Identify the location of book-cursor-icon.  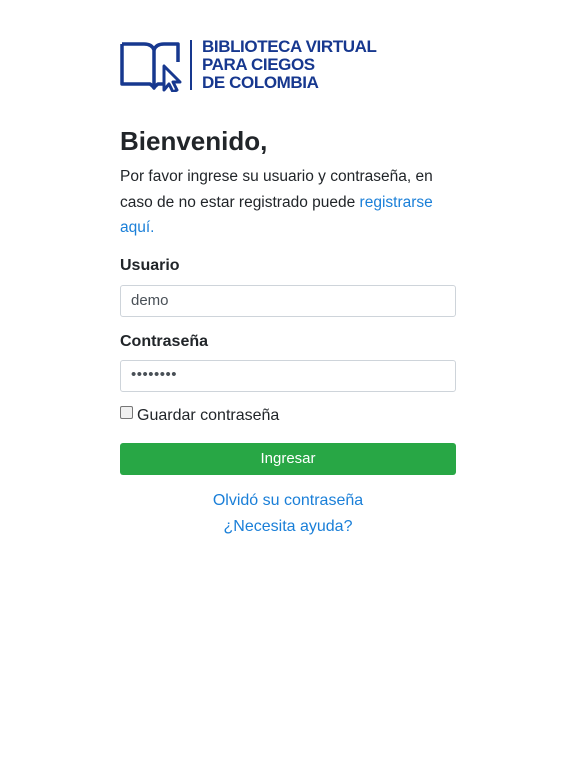
(151, 67).